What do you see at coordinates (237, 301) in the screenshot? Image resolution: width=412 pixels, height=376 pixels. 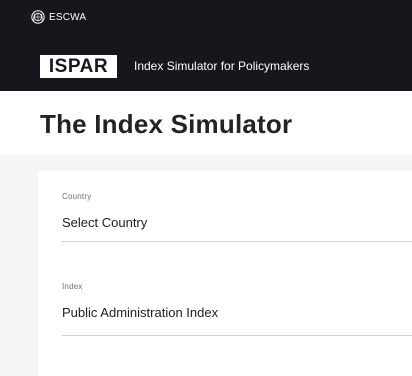 I see `index-select: Index Public Administration Index` at bounding box center [237, 301].